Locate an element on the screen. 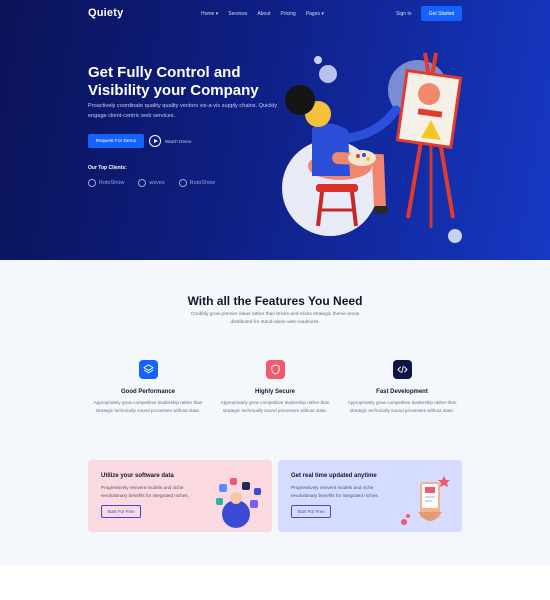  code-icon is located at coordinates (402, 369).